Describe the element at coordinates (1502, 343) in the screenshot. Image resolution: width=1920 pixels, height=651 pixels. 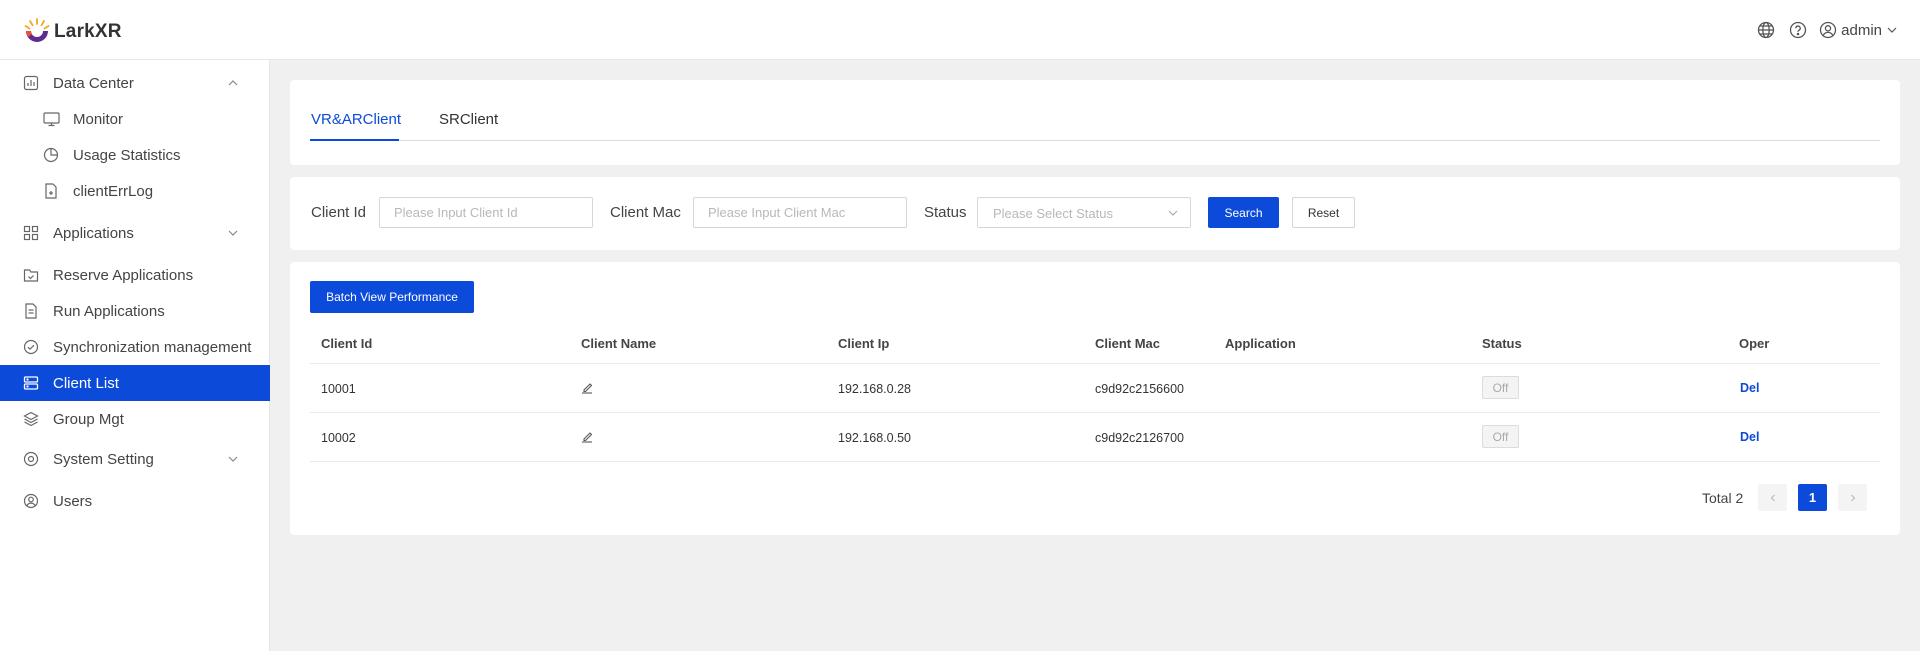
I see `column-header-status: Status` at that location.